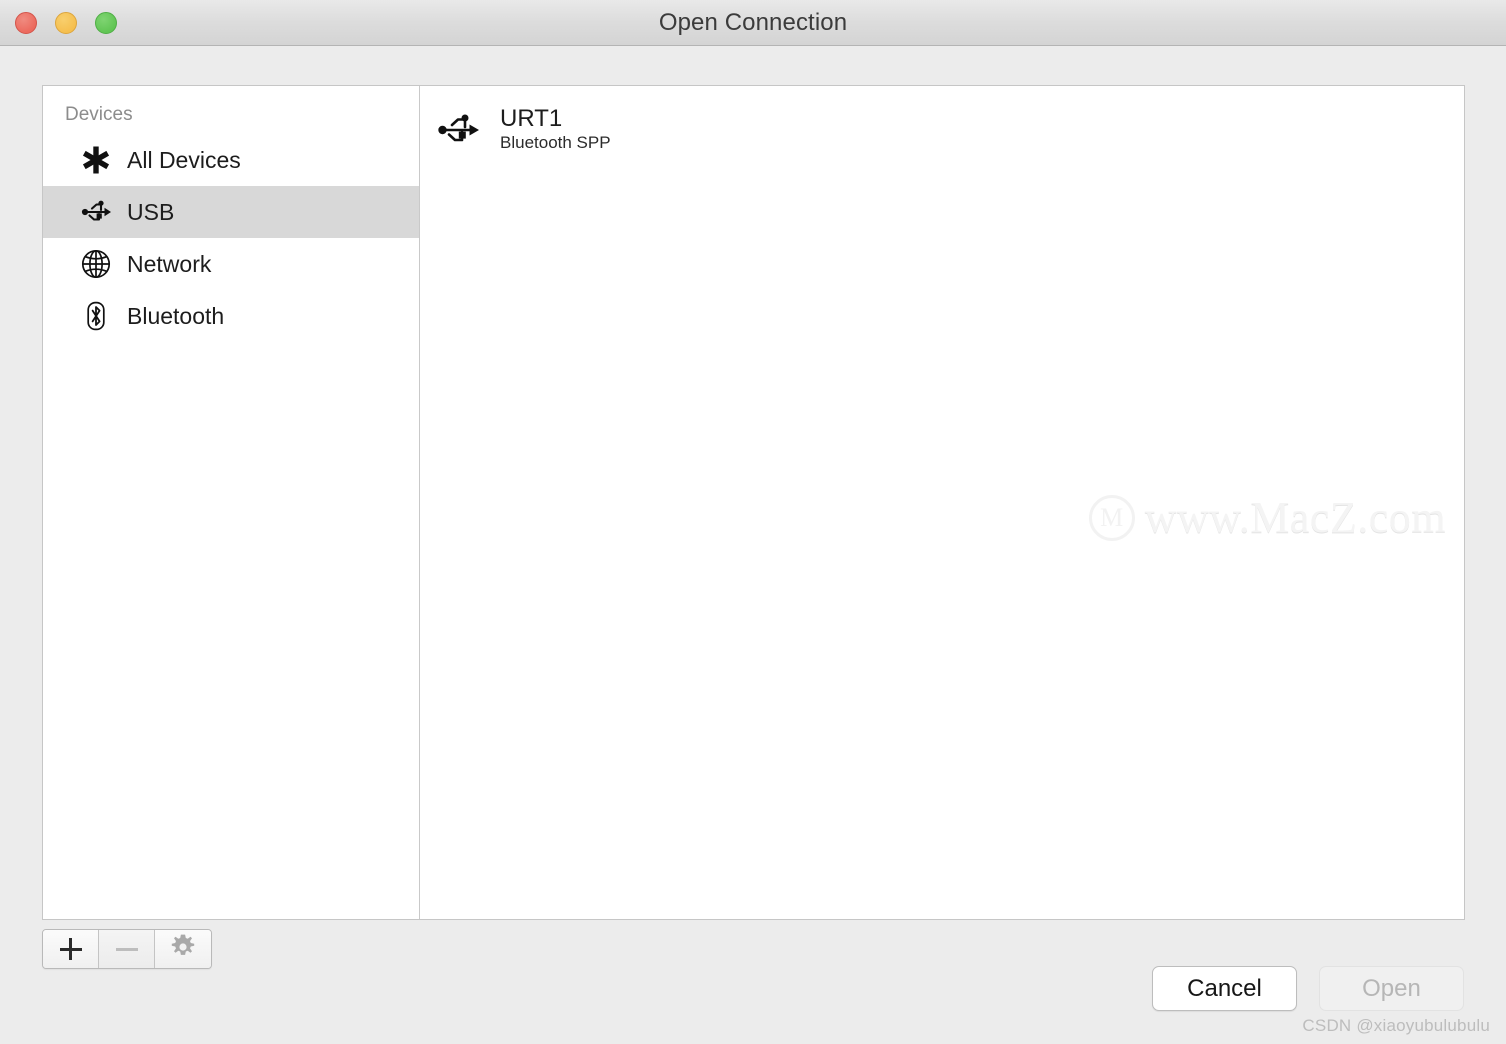 This screenshot has width=1506, height=1044. I want to click on cancel-button: Cancel, so click(1224, 988).